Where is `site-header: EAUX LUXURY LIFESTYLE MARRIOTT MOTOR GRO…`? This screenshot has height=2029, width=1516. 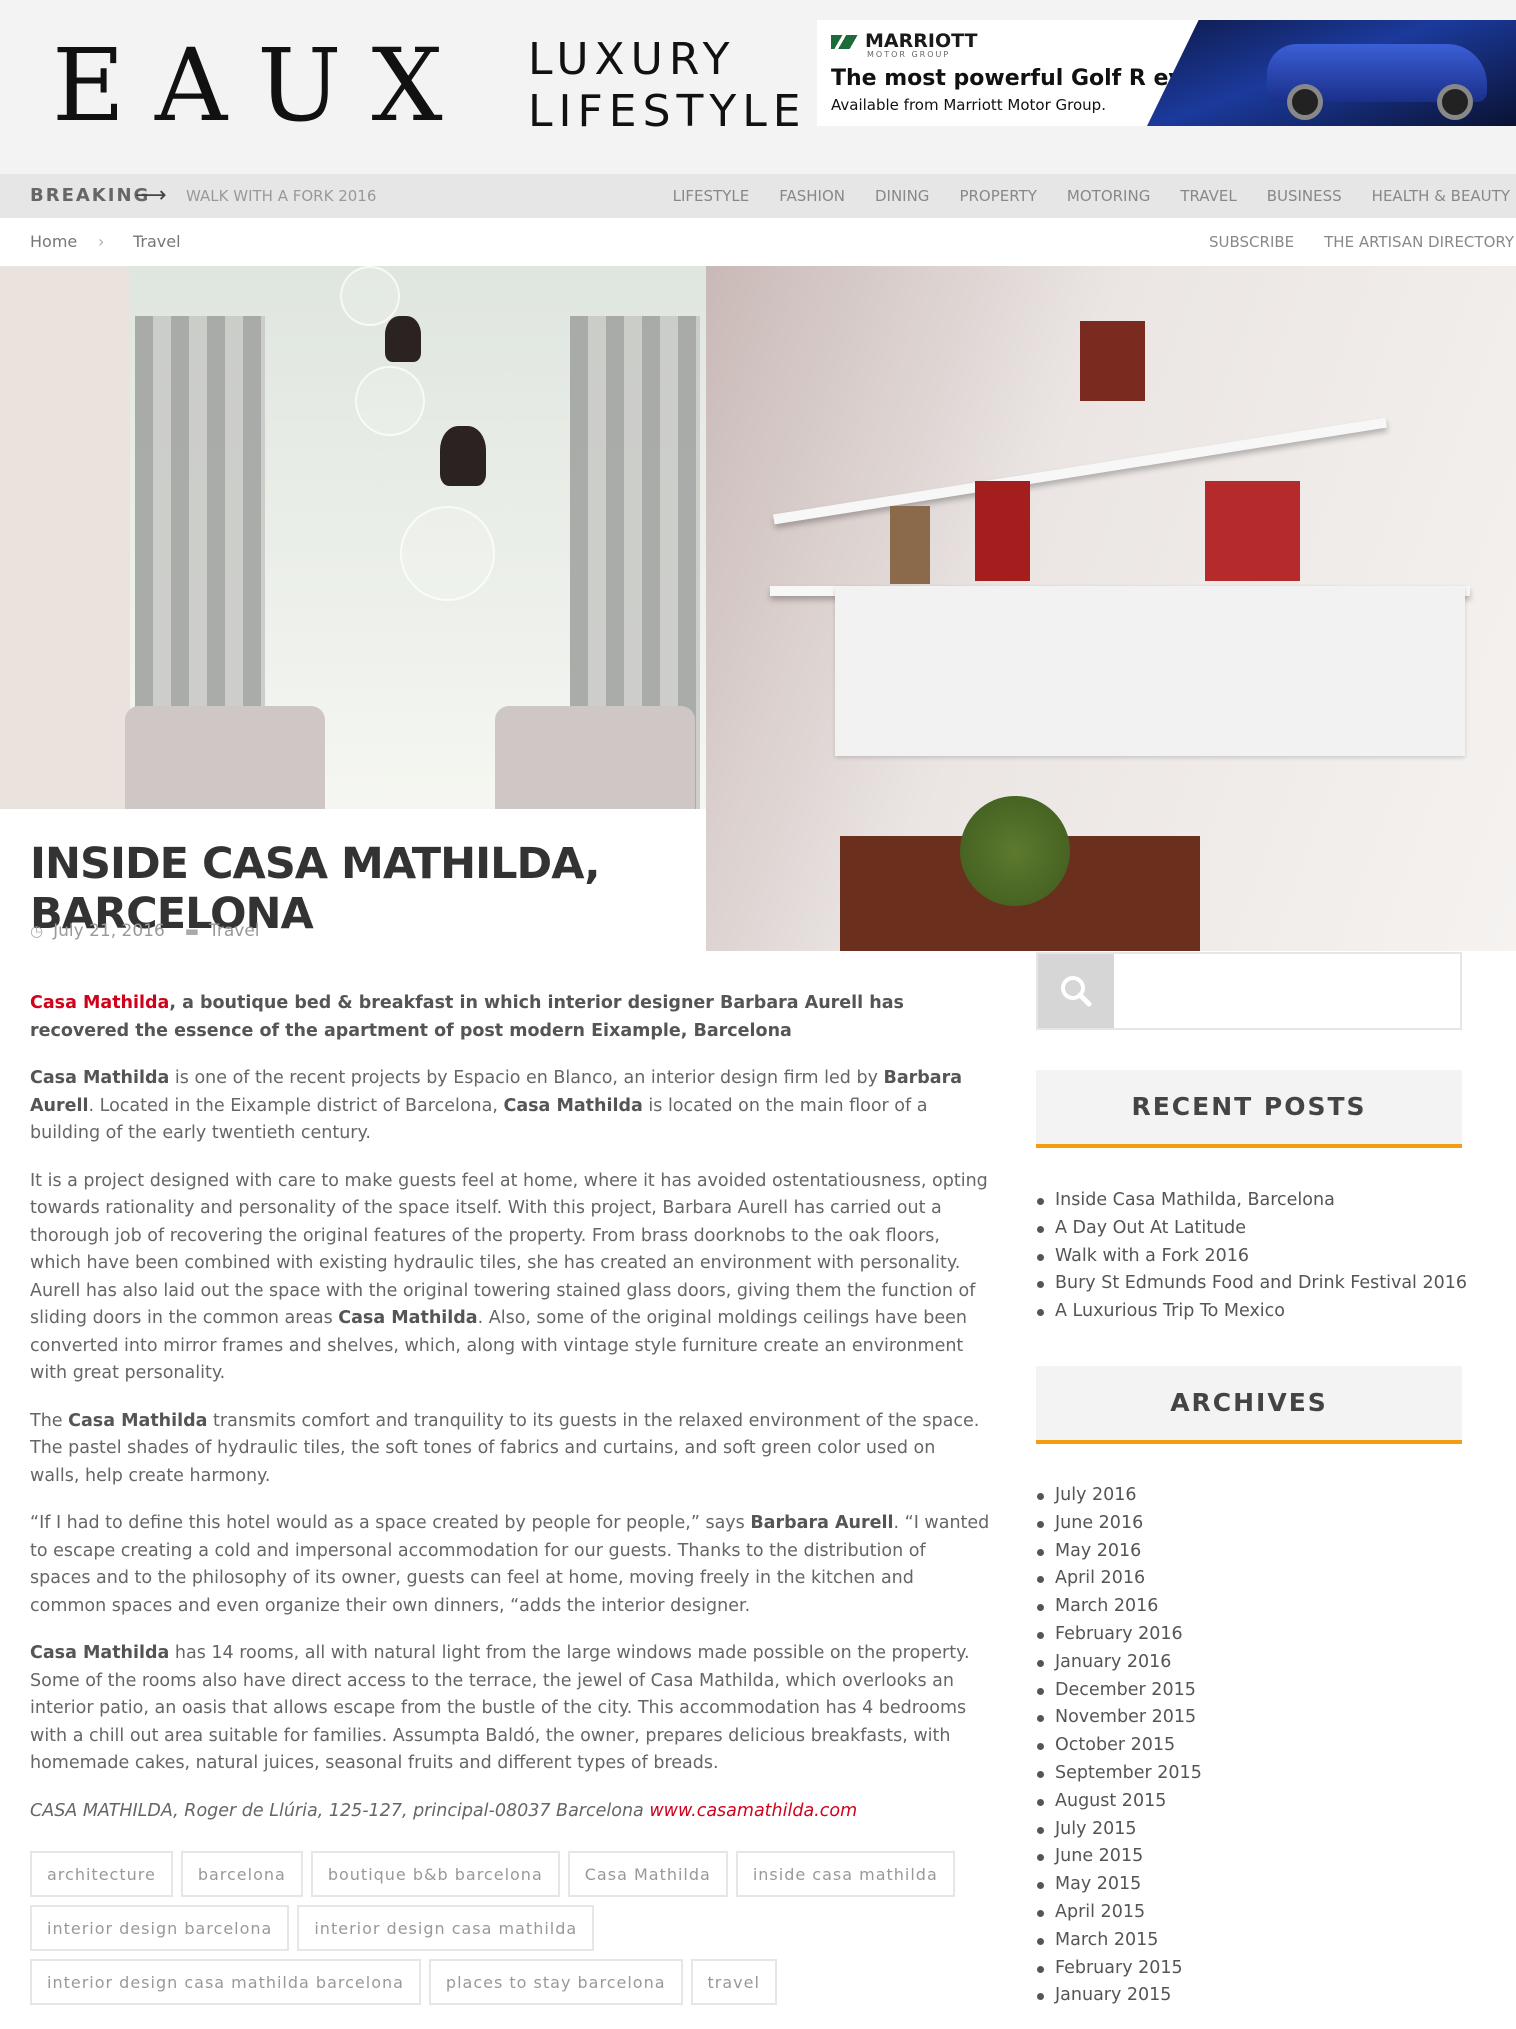 site-header: EAUX LUXURY LIFESTYLE MARRIOTT MOTOR GRO… is located at coordinates (758, 87).